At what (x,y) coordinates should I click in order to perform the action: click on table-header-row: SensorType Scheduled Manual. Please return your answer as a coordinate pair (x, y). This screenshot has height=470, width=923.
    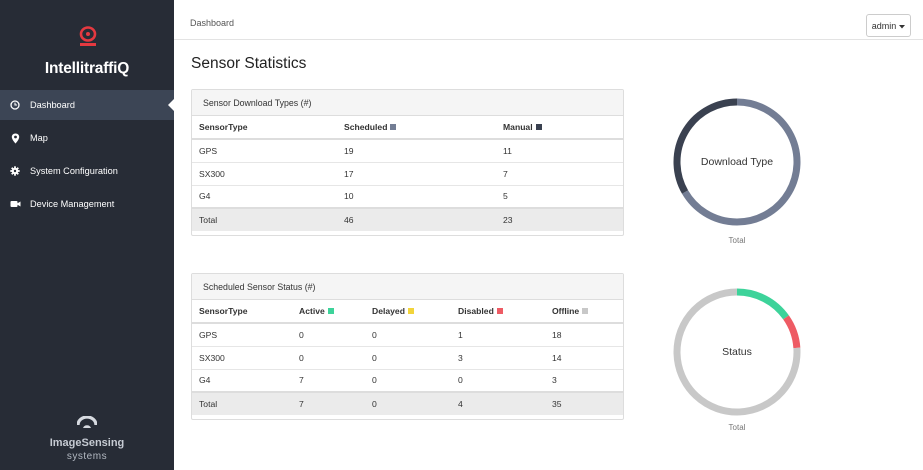
    Looking at the image, I should click on (407, 128).